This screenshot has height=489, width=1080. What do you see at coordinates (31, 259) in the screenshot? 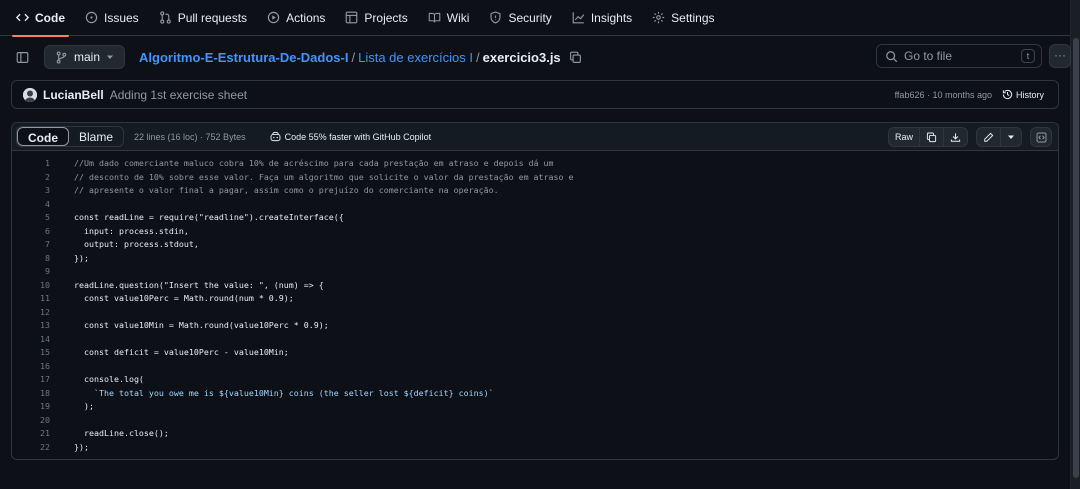
I see `line-number: 8` at bounding box center [31, 259].